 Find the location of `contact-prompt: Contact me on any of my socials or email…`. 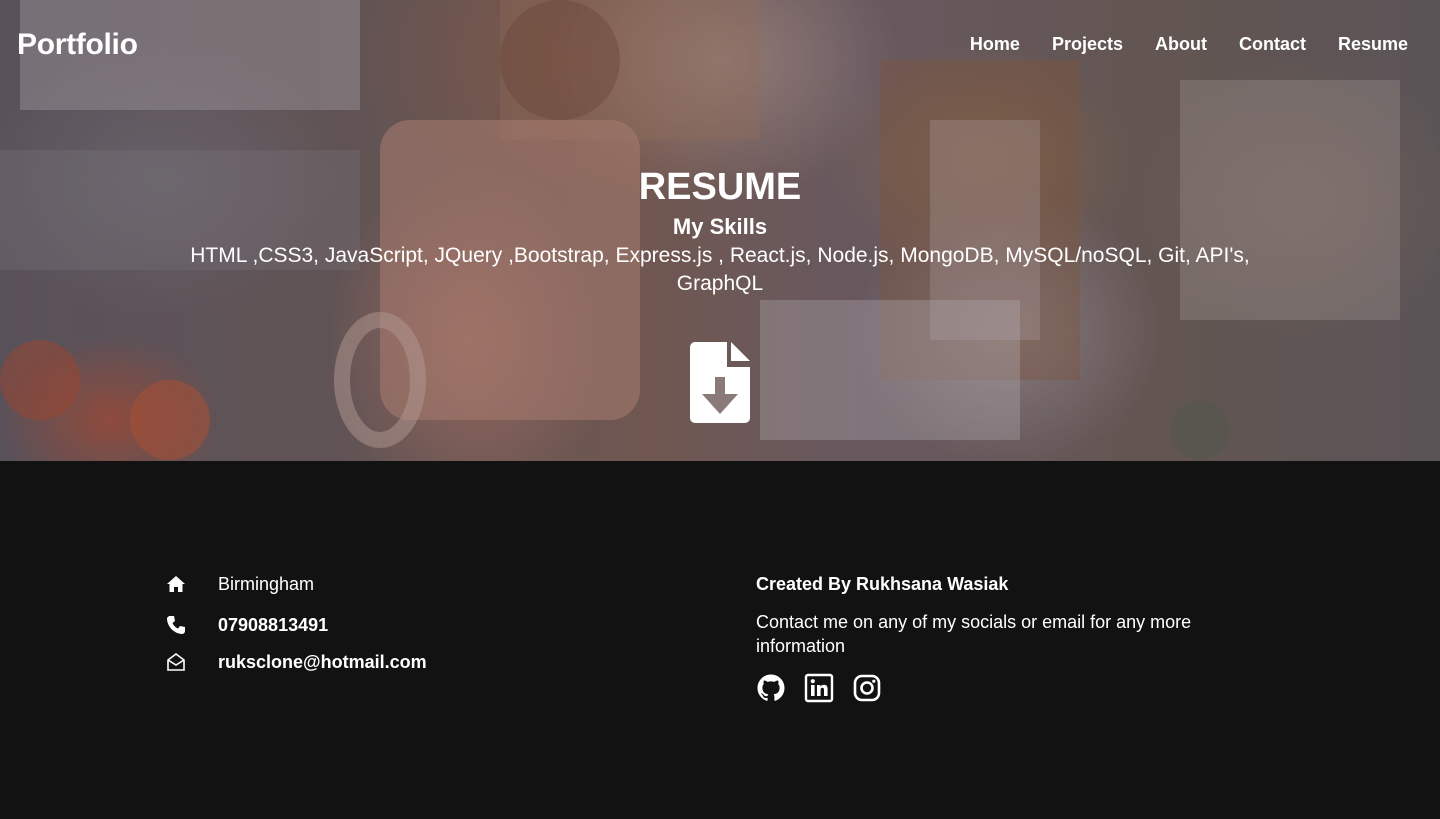

contact-prompt: Contact me on any of my socials or email… is located at coordinates (974, 634).